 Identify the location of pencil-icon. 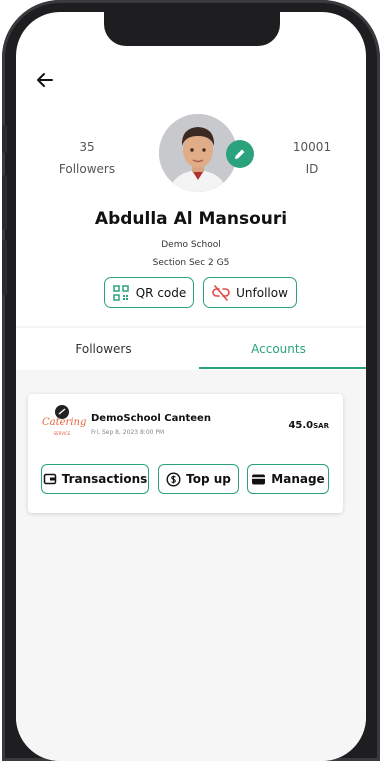
(240, 154).